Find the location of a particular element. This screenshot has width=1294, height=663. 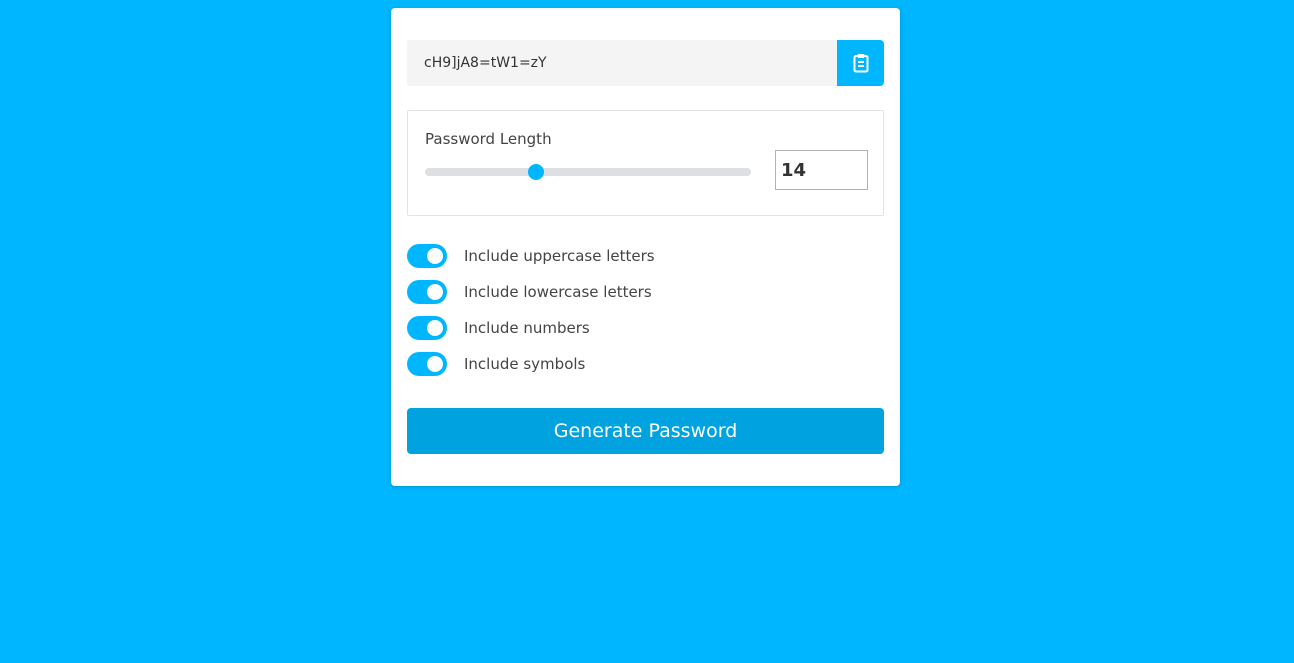

option-label: Include numbers is located at coordinates (527, 328).